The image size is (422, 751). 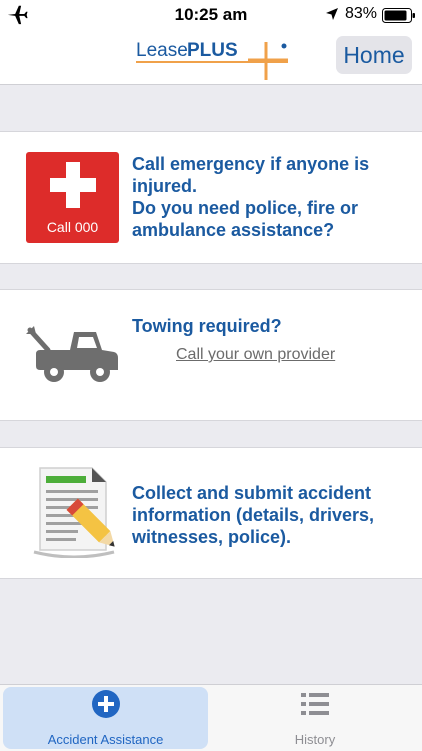 What do you see at coordinates (72, 227) in the screenshot?
I see `call-button-label: Call 000` at bounding box center [72, 227].